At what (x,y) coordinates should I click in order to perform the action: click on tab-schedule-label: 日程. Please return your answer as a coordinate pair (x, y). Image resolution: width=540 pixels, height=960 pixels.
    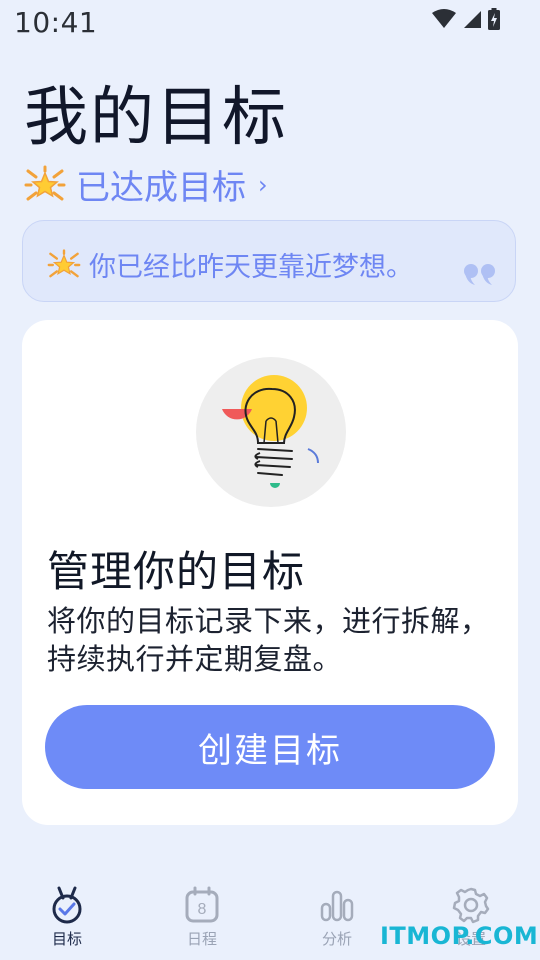
    Looking at the image, I should click on (201, 939).